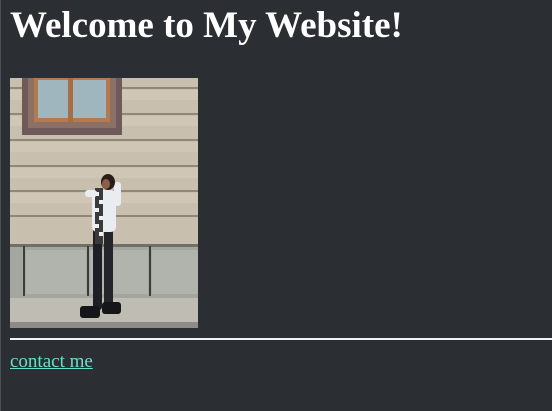  Describe the element at coordinates (281, 339) in the screenshot. I see `horizontal-rule` at that location.